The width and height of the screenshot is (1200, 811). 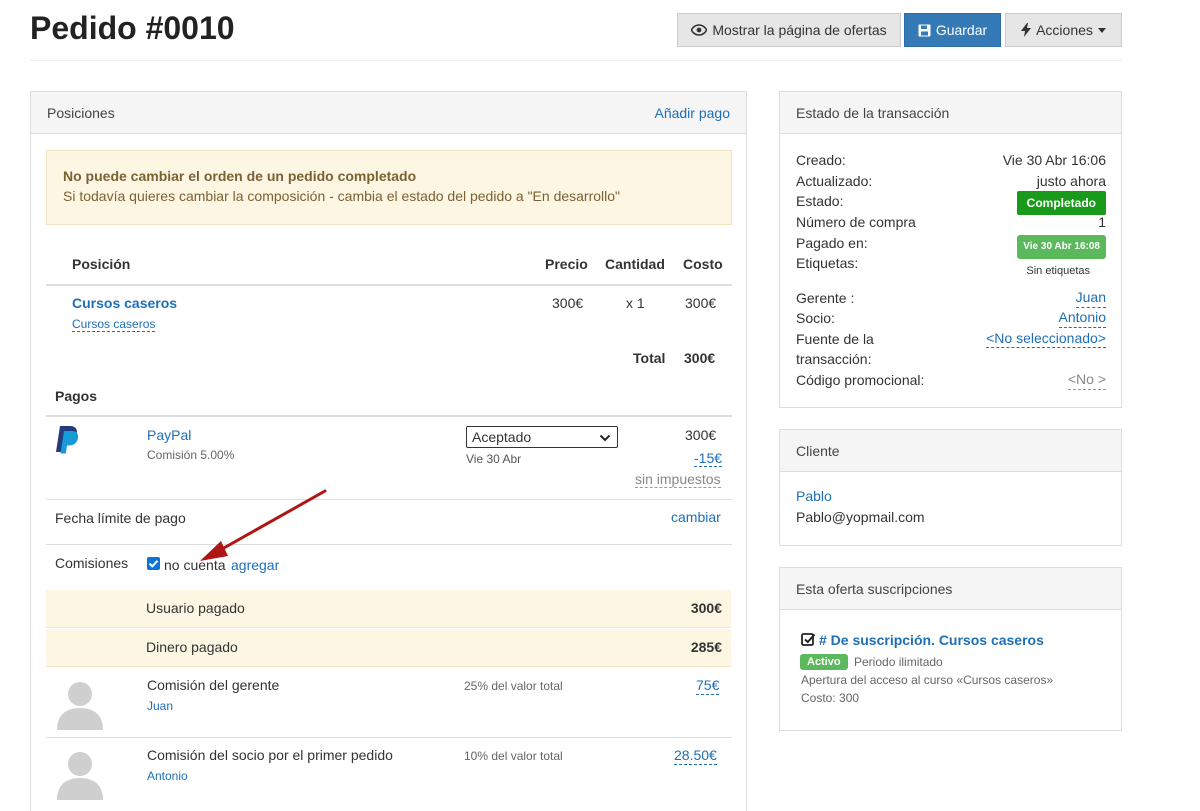 What do you see at coordinates (824, 662) in the screenshot?
I see `subscription-active-badge: Activo` at bounding box center [824, 662].